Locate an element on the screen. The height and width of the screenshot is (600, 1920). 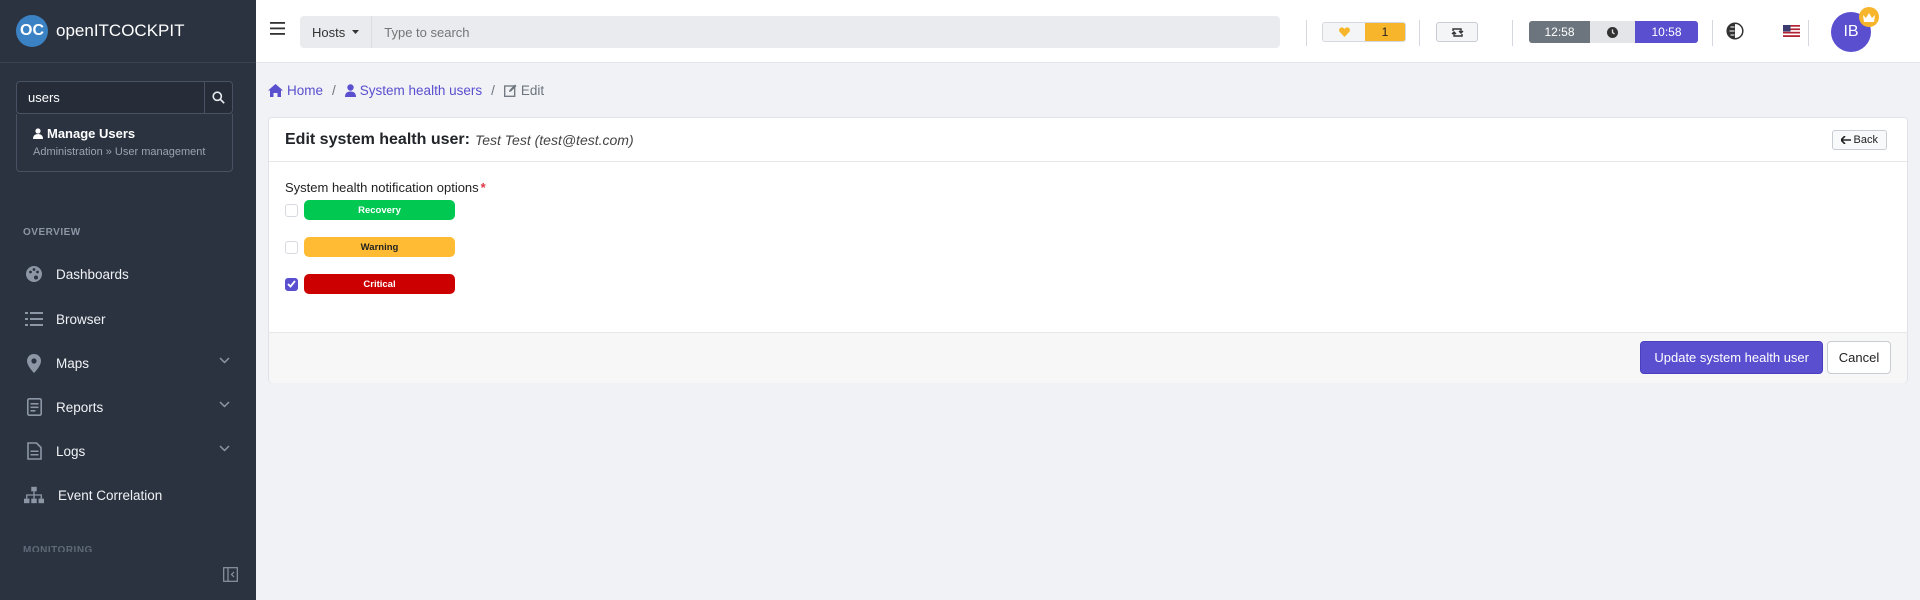
list-icon is located at coordinates (34, 319).